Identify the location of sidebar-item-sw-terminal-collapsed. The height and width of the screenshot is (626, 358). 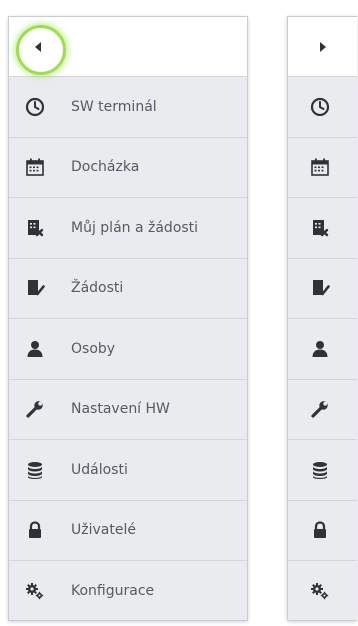
(322, 107).